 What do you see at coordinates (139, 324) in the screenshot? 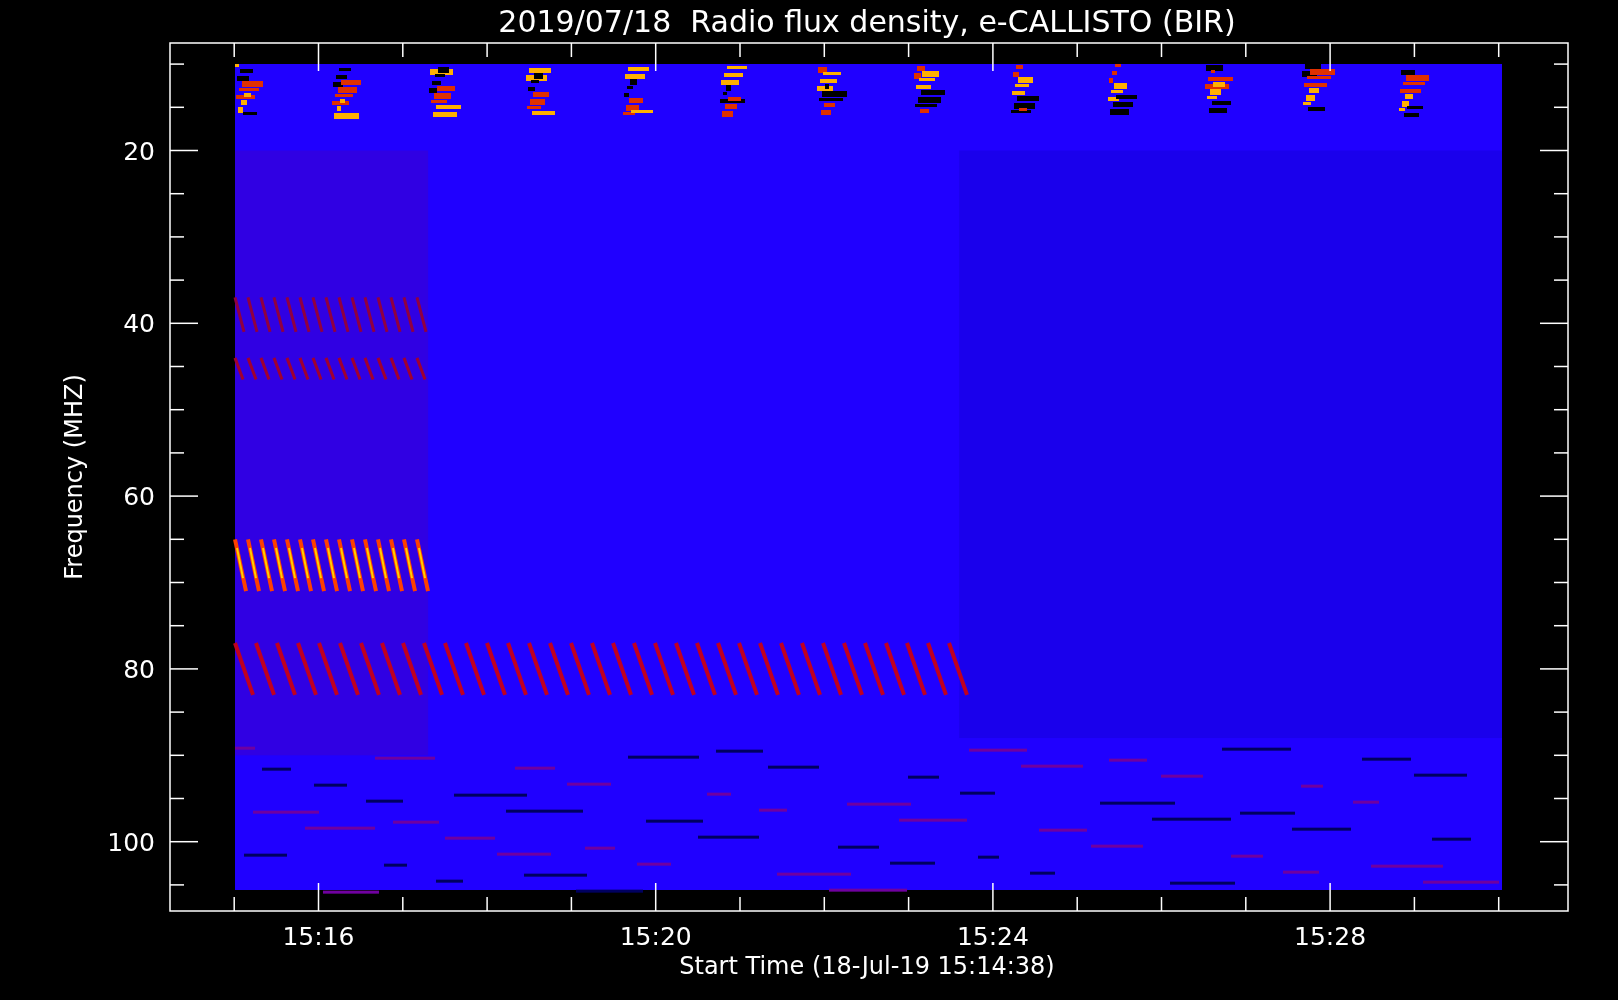
I see `y-tick-label: 40` at bounding box center [139, 324].